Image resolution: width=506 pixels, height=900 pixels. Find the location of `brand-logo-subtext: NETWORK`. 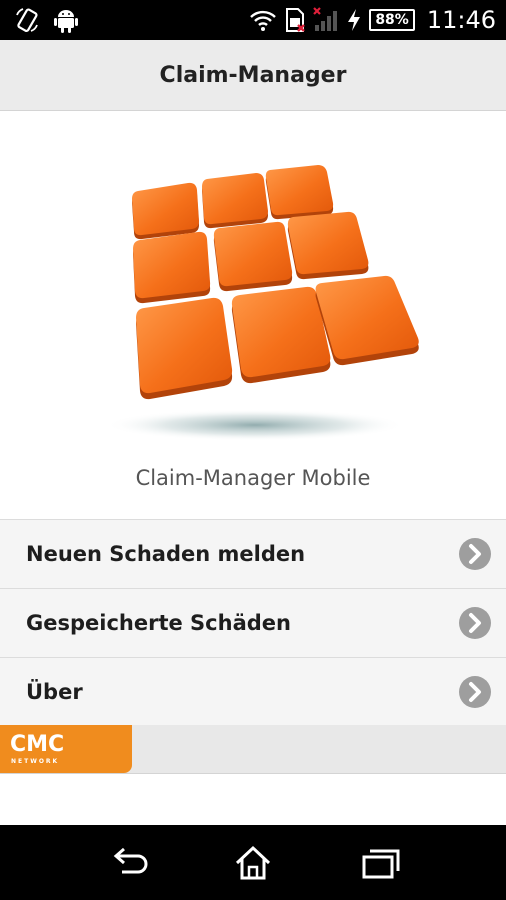

brand-logo-subtext: NETWORK is located at coordinates (35, 761).